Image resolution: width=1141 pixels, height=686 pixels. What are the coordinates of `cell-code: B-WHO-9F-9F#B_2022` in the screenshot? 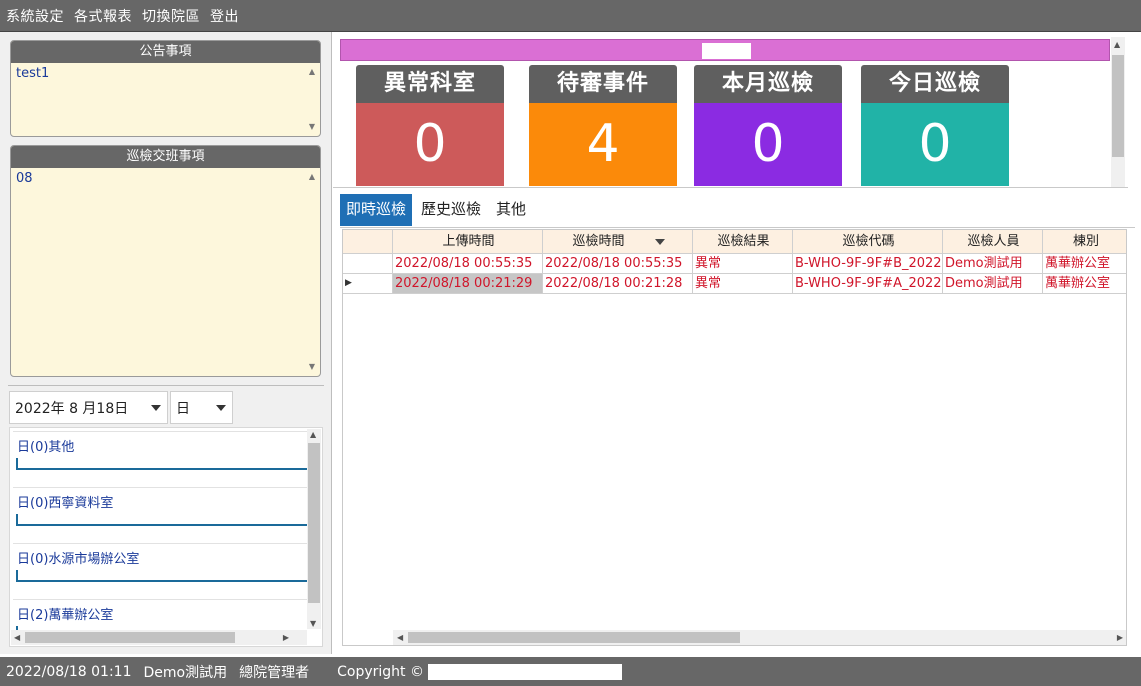 It's located at (868, 264).